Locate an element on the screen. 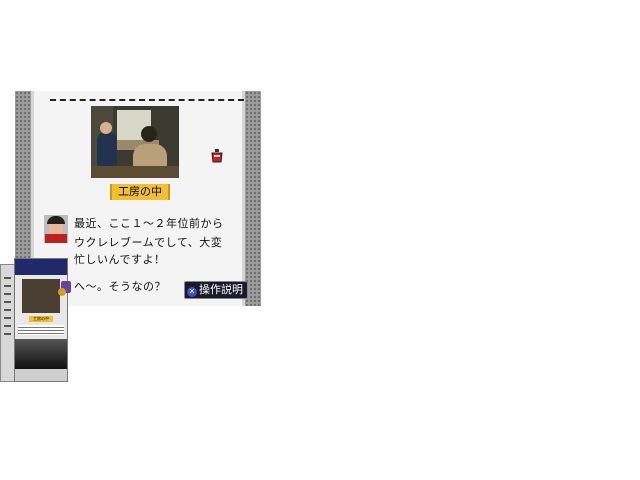  help-button: ✕ 操作説明 is located at coordinates (216, 290).